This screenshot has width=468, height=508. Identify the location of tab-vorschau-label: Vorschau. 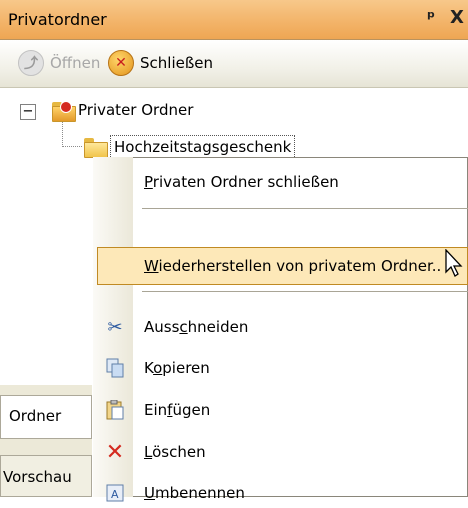
(37, 477).